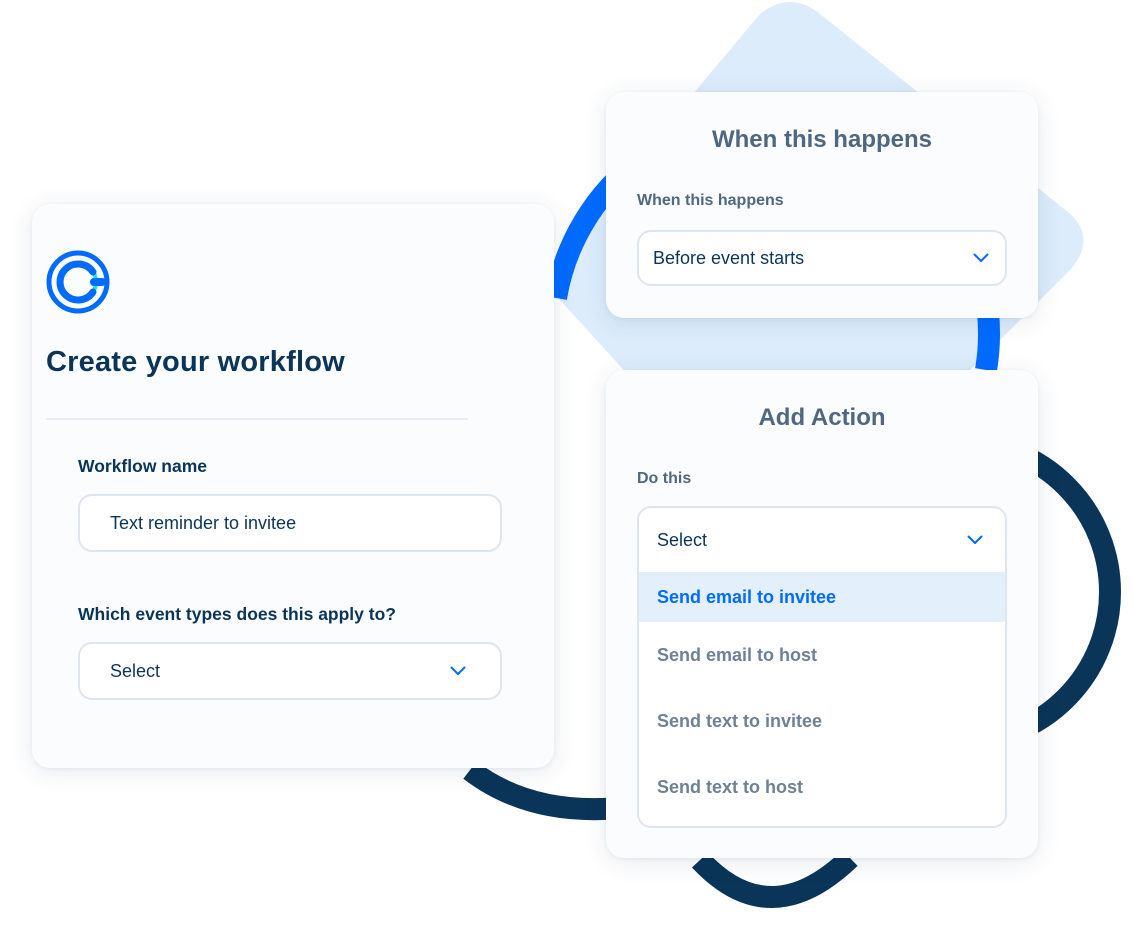 This screenshot has height=930, width=1140. I want to click on event-types-label: Which event types does this apply to?, so click(237, 614).